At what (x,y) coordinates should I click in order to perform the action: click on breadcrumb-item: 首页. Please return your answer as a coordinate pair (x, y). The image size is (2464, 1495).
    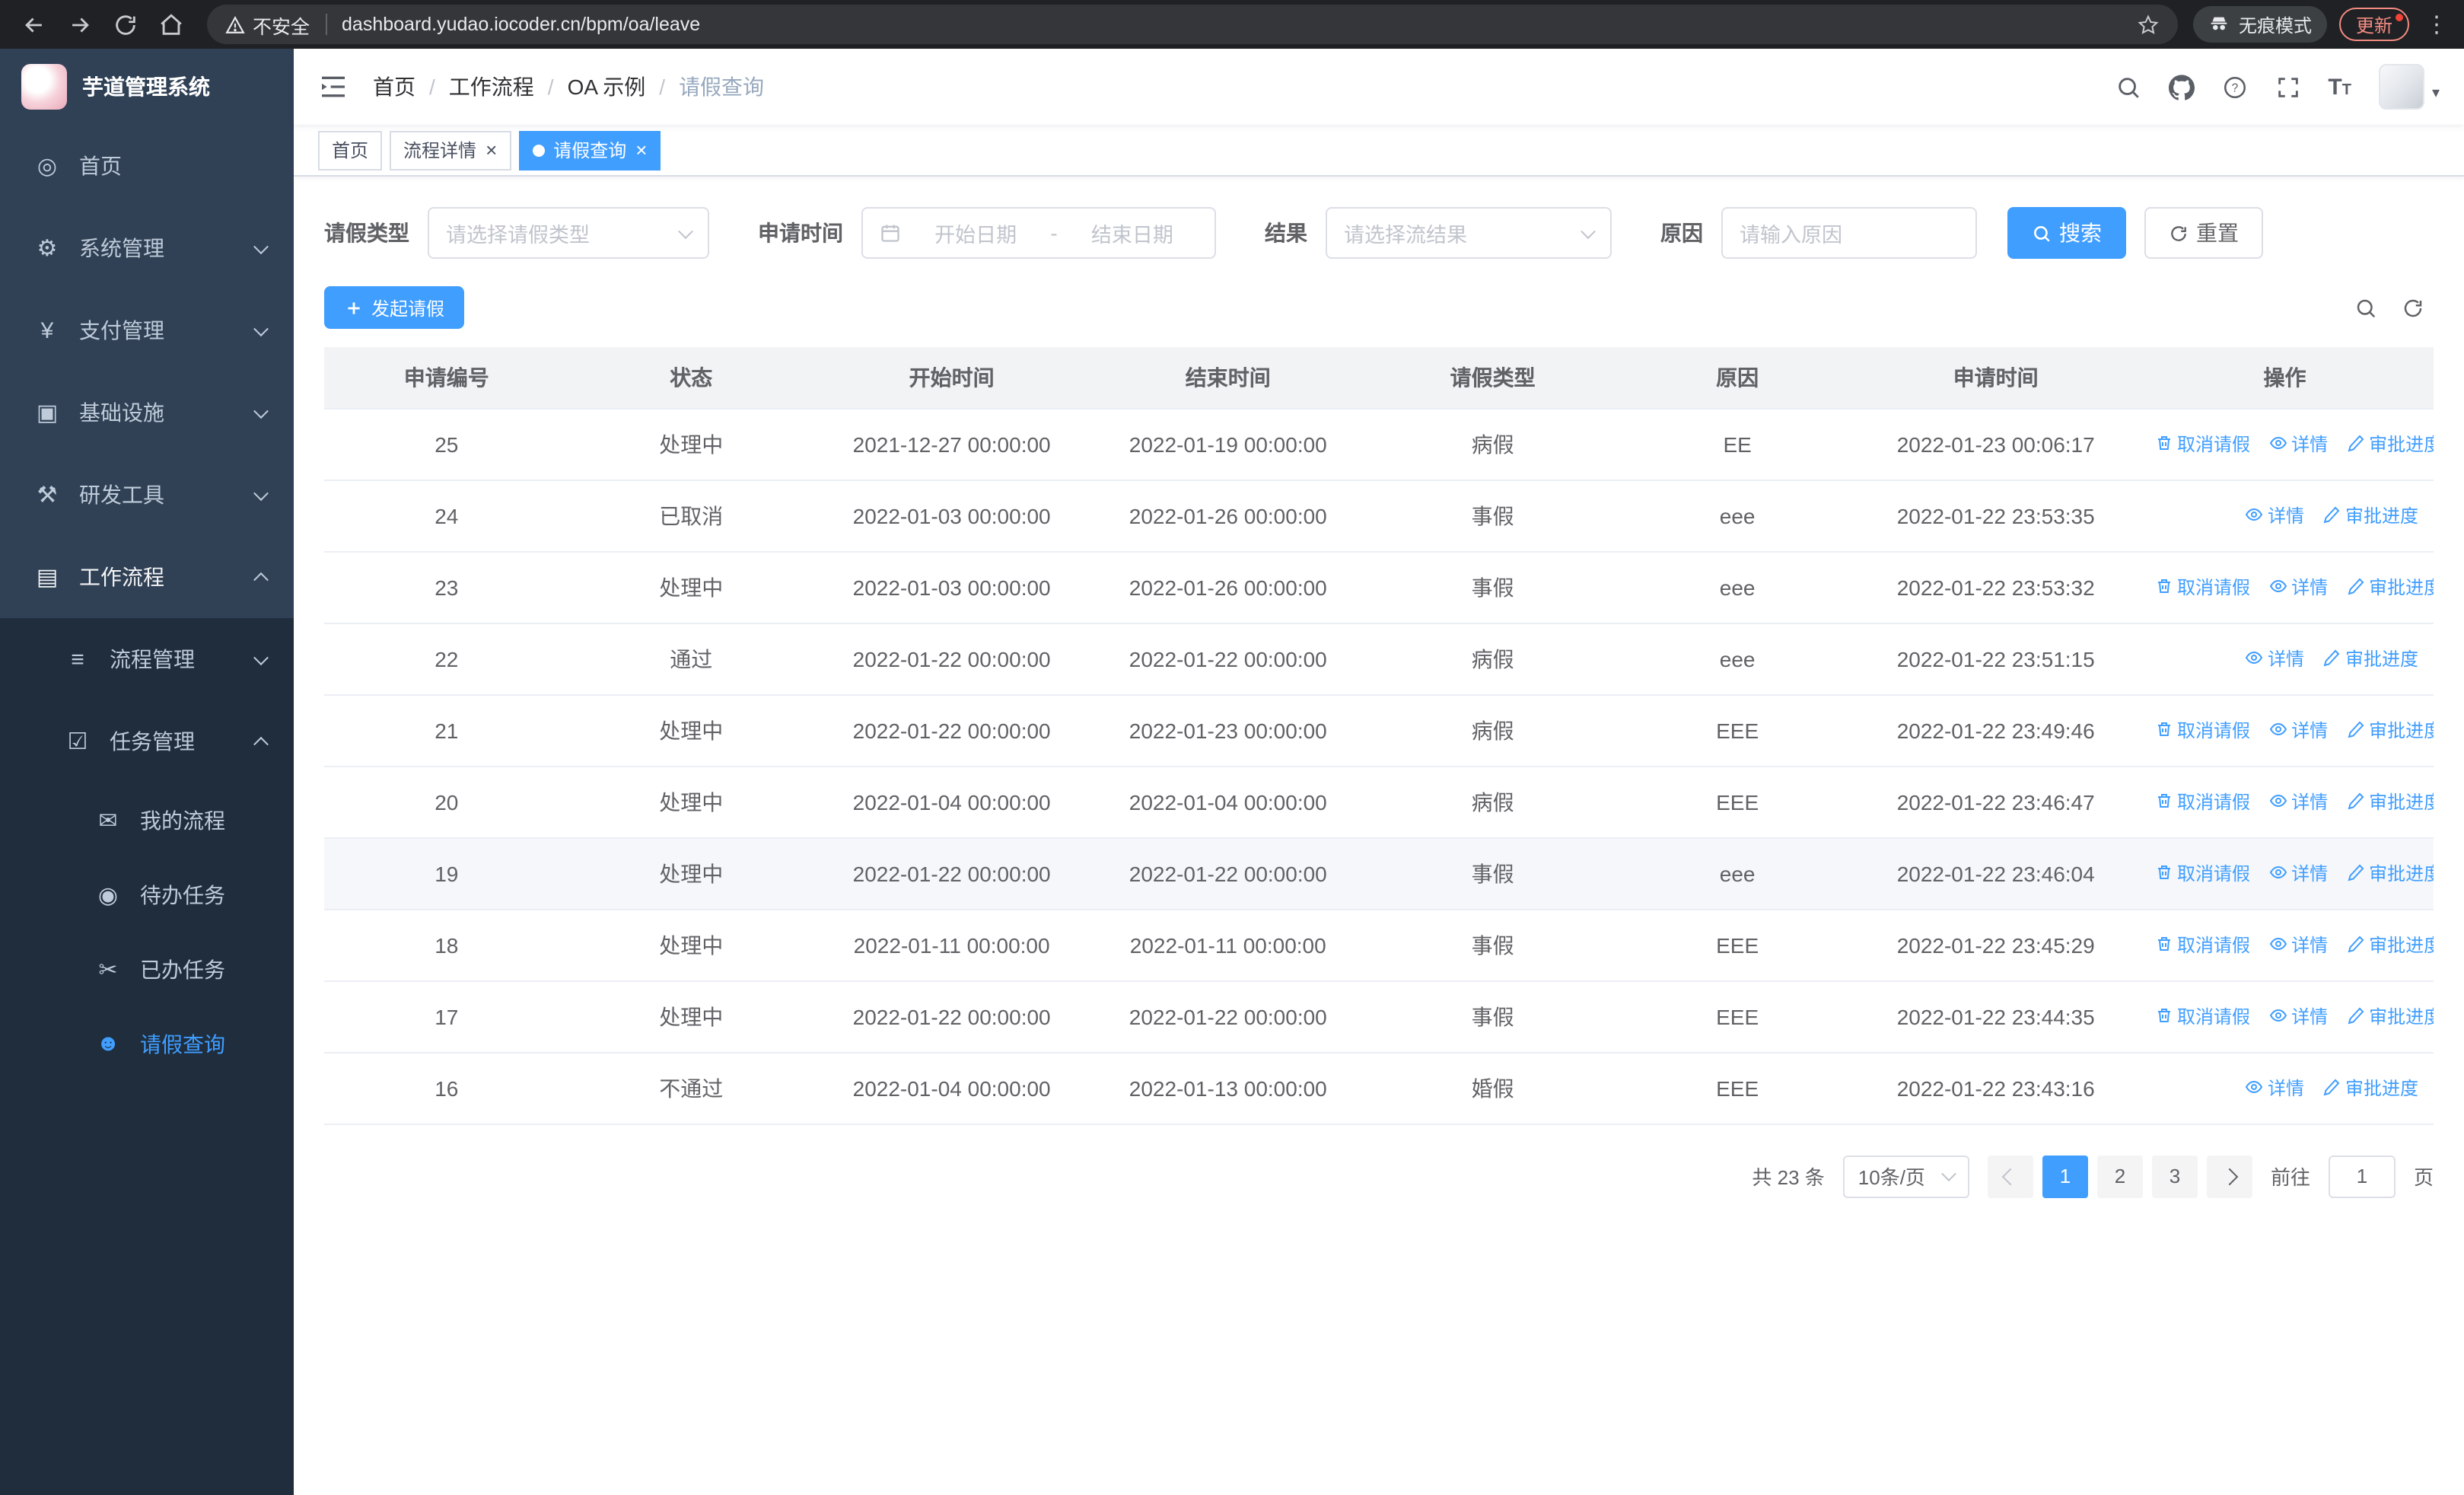
    Looking at the image, I should click on (394, 87).